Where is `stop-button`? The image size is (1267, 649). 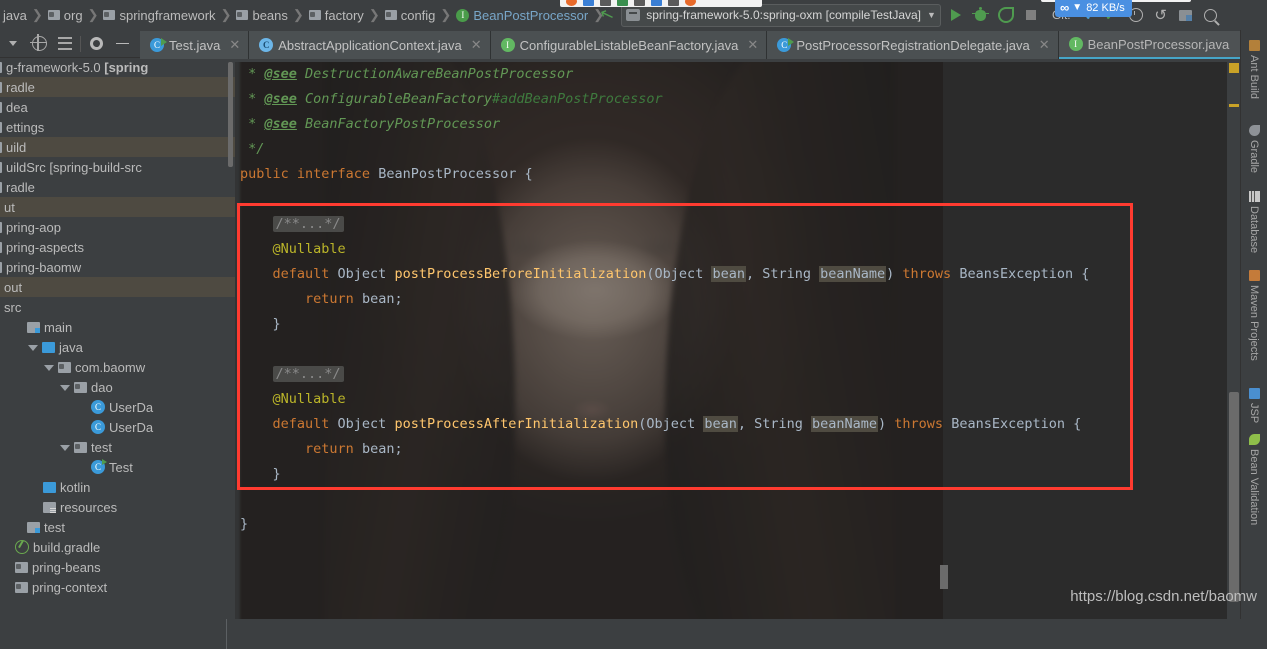
stop-button is located at coordinates (1031, 15).